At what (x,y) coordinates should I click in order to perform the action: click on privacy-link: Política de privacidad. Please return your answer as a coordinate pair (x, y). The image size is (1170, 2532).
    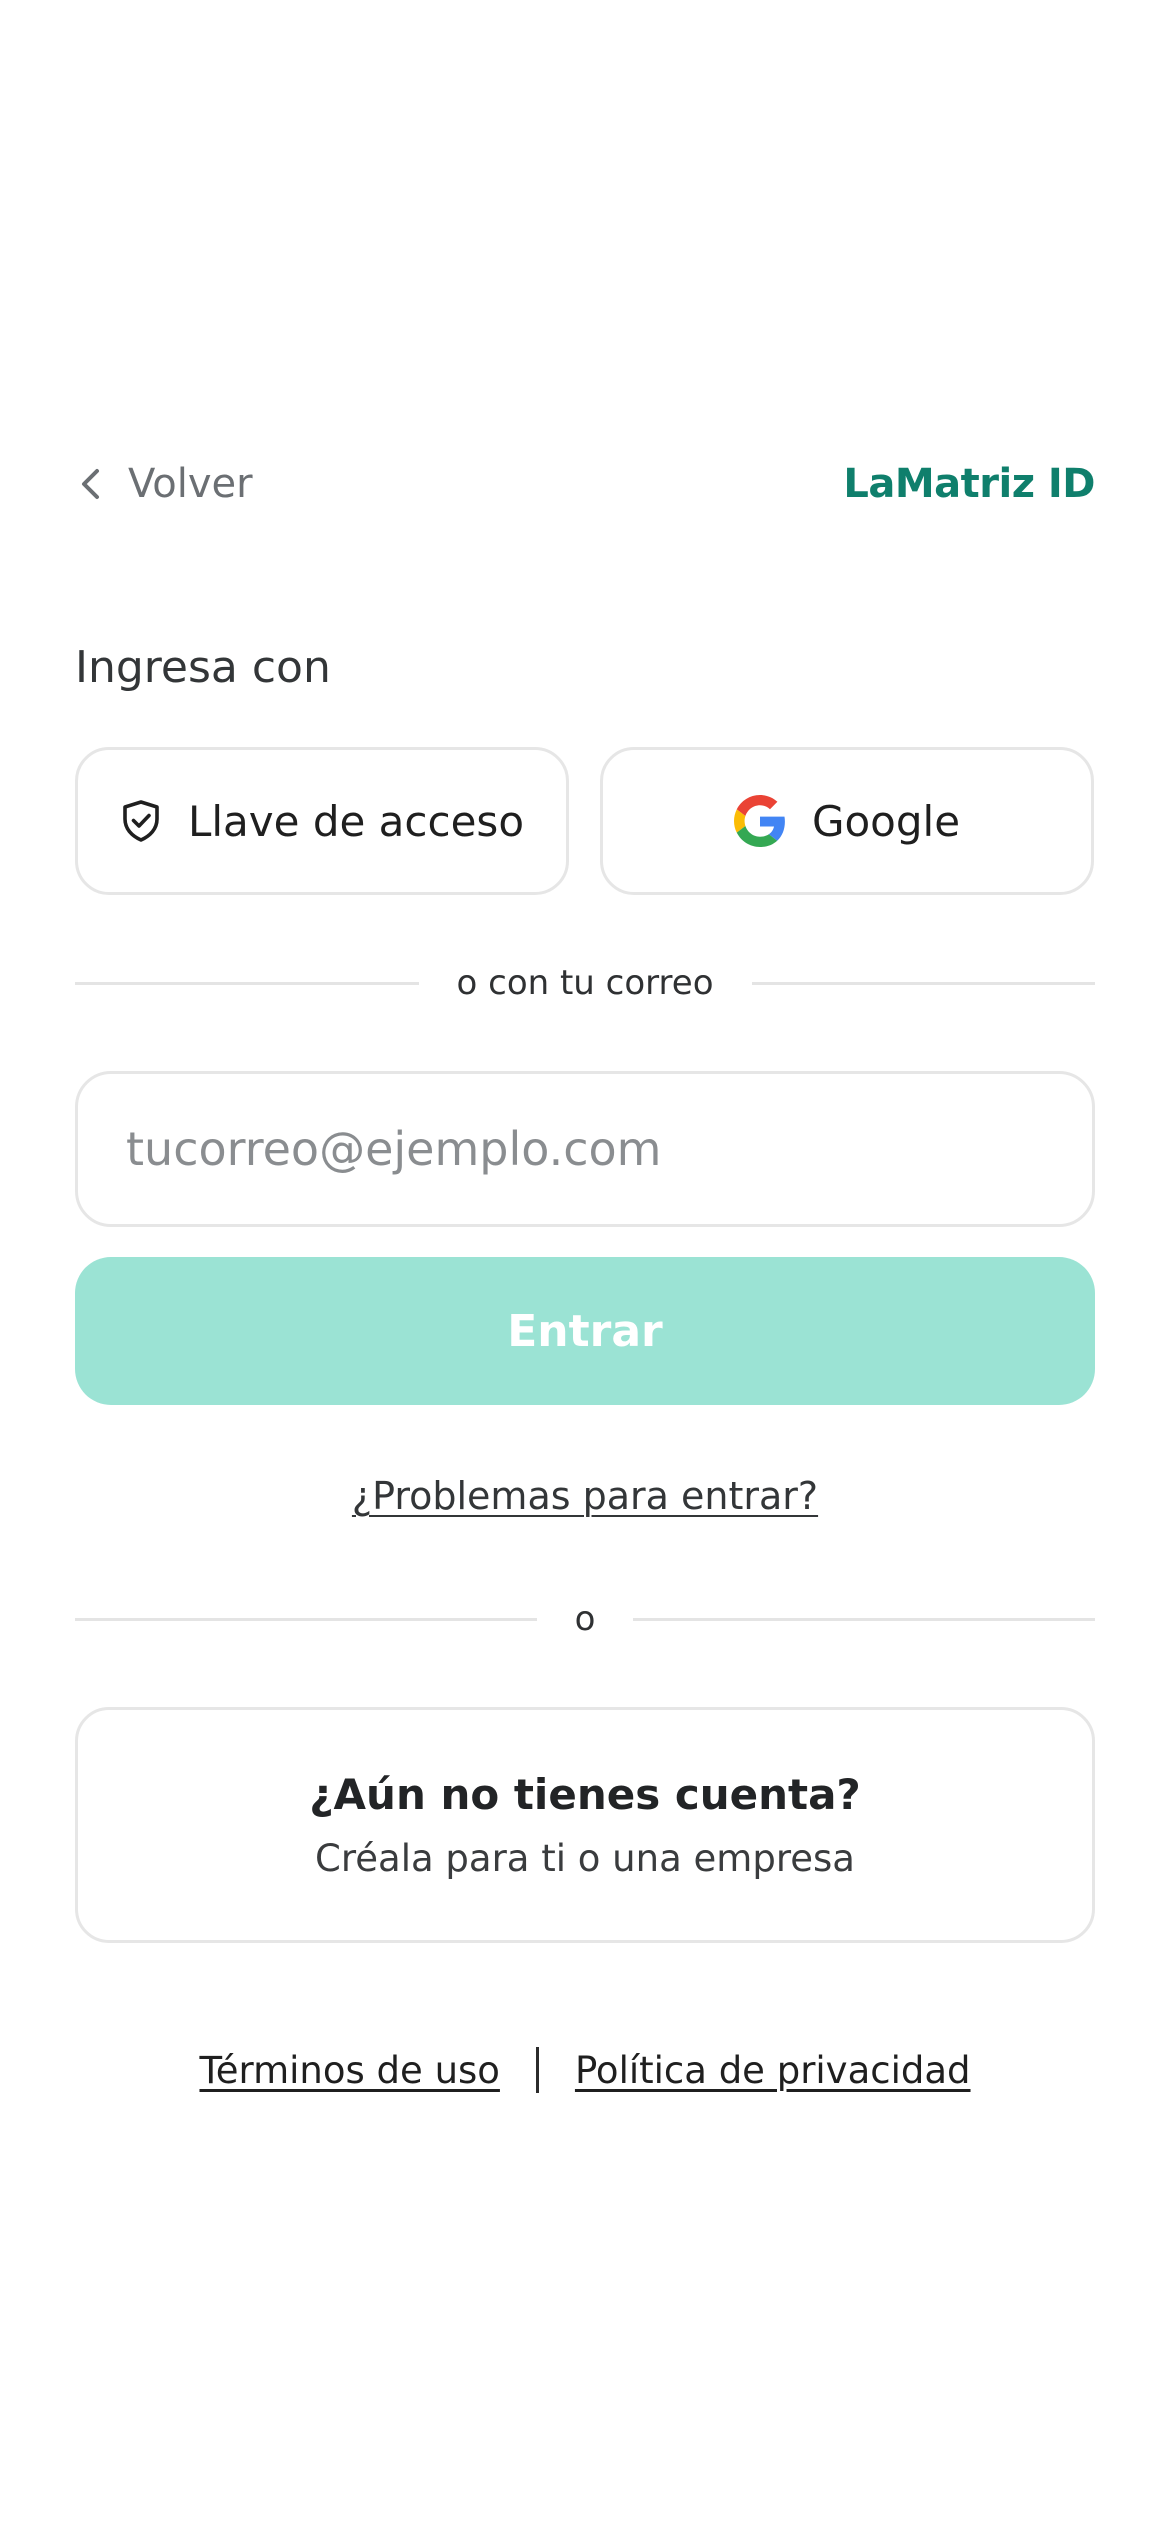
    Looking at the image, I should click on (773, 2070).